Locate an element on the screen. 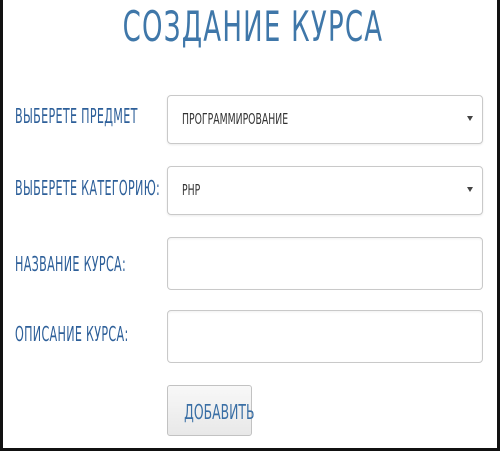 This screenshot has height=451, width=500. subject-select: ПРОГРАММИРОВАНИЕ is located at coordinates (325, 119).